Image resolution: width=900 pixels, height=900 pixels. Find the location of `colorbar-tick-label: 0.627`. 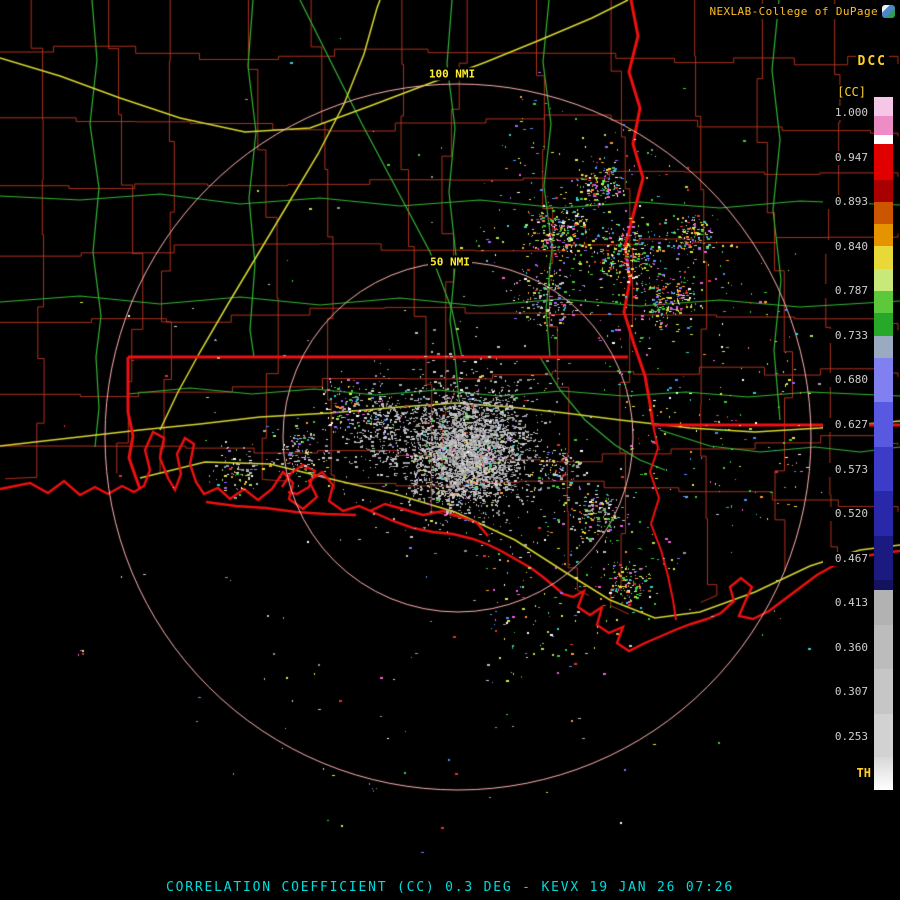

colorbar-tick-label: 0.627 is located at coordinates (846, 424).